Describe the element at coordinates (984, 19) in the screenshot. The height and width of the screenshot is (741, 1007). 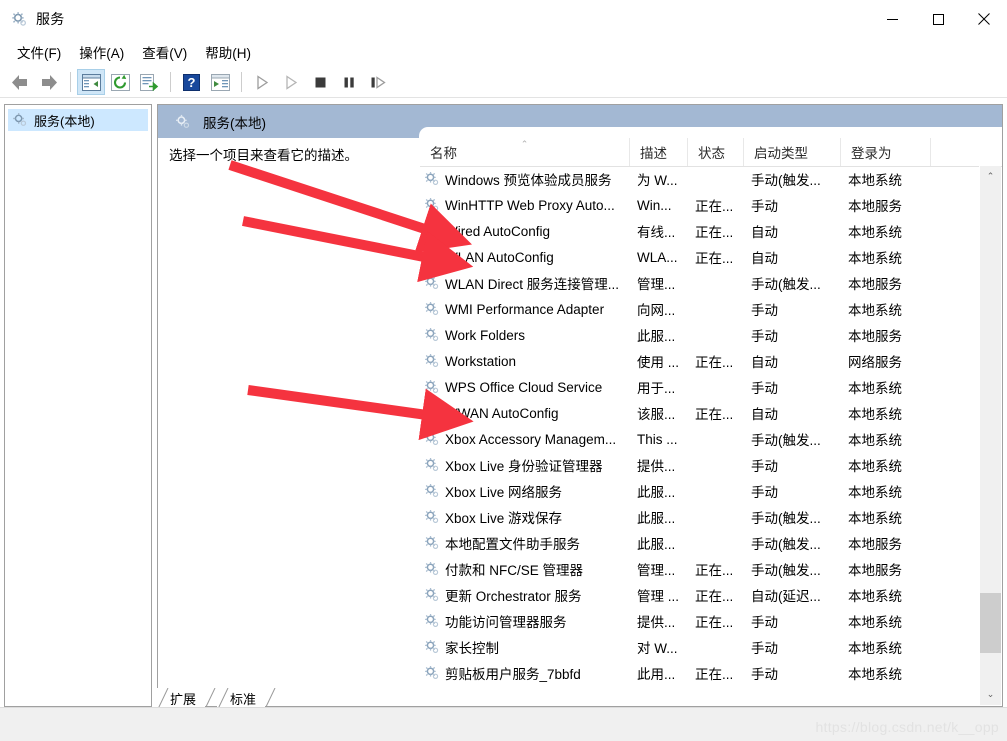
I see `close-button` at that location.